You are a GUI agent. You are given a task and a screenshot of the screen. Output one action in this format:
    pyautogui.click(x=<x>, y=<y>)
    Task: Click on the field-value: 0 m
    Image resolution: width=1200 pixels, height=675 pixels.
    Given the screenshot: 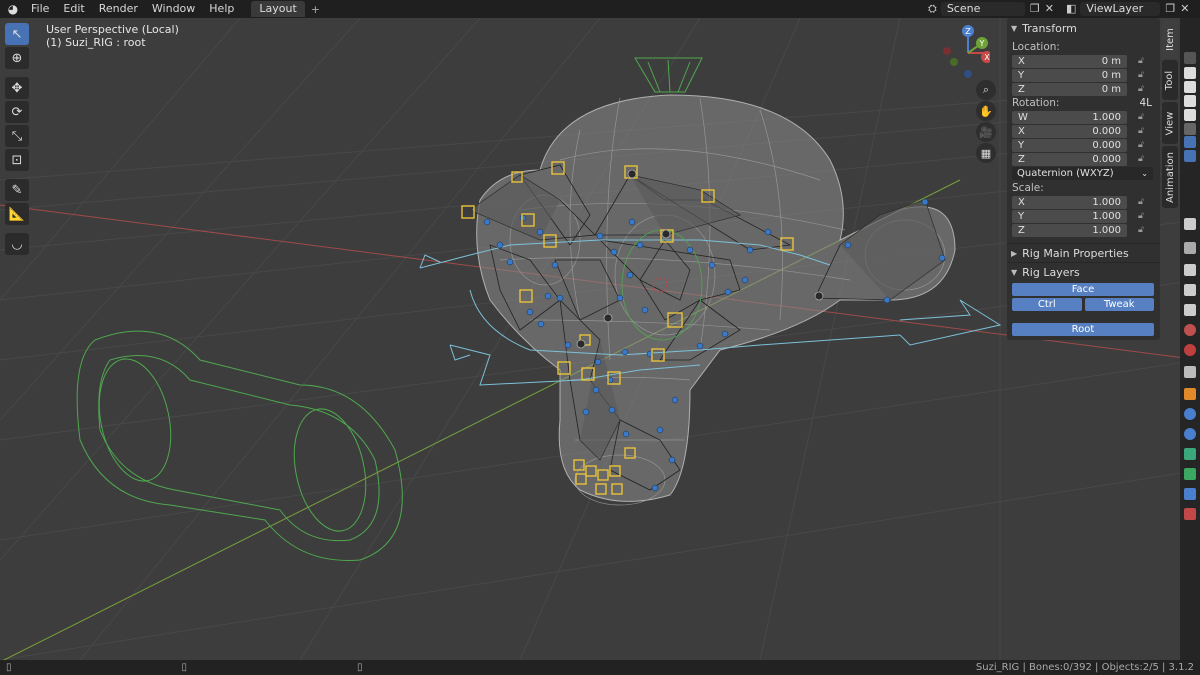 What is the action you would take?
    pyautogui.click(x=1111, y=89)
    